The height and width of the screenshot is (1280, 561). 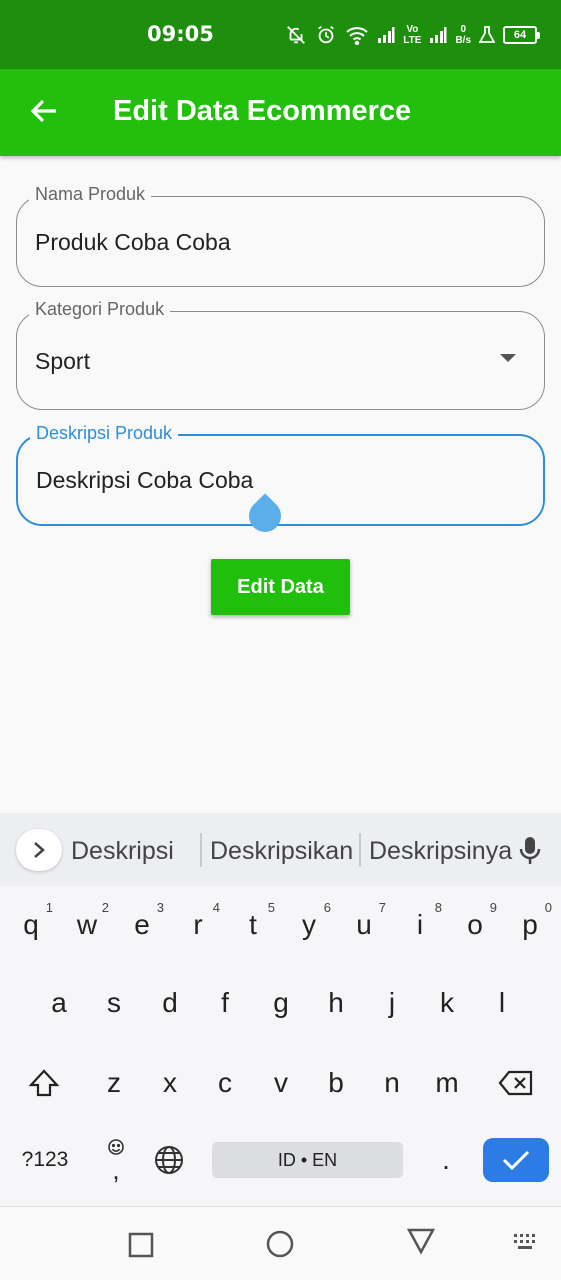 What do you see at coordinates (170, 1003) in the screenshot?
I see `key-d: d` at bounding box center [170, 1003].